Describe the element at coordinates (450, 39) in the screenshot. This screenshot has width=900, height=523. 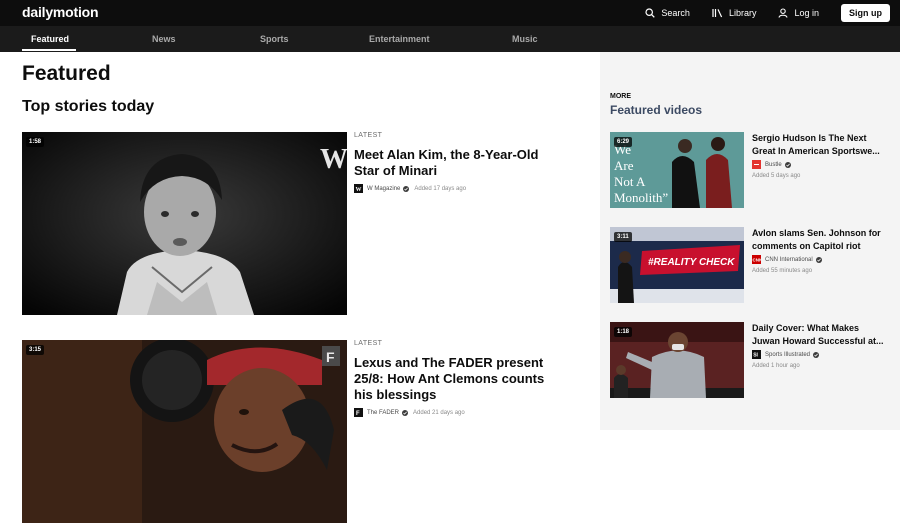
I see `category-nav: Featured News Sports Entertainment Music` at that location.